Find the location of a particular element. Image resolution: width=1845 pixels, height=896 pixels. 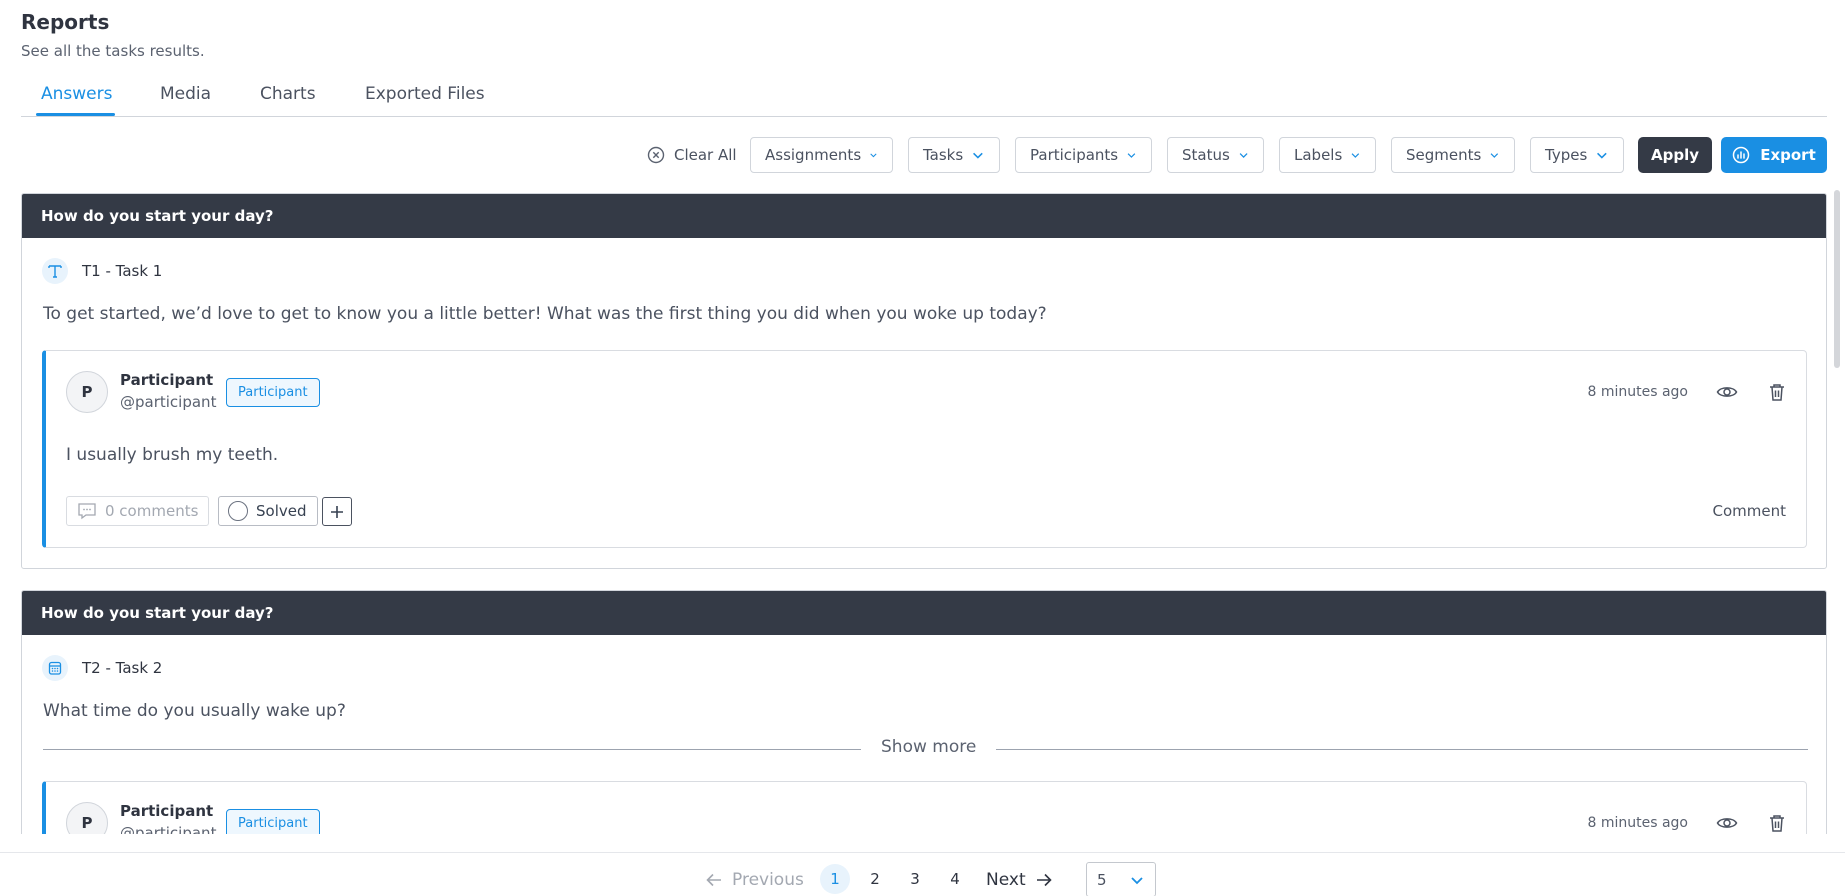

scrollbar-thumb is located at coordinates (1837, 279).